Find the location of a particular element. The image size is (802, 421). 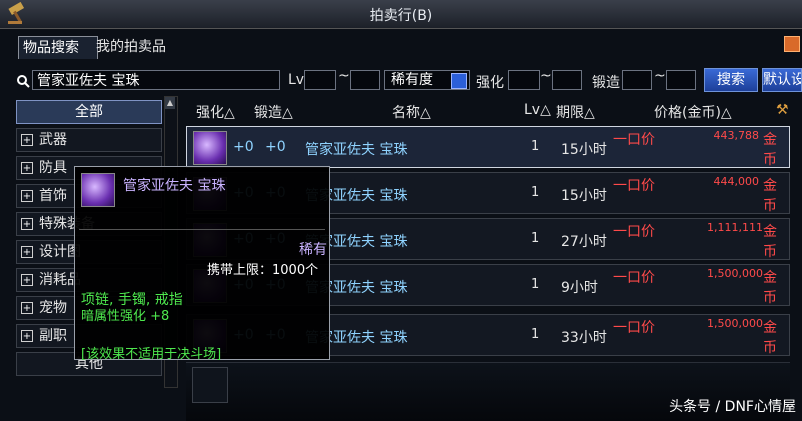

sidebar-item-weapons: + 武器 is located at coordinates (89, 140).